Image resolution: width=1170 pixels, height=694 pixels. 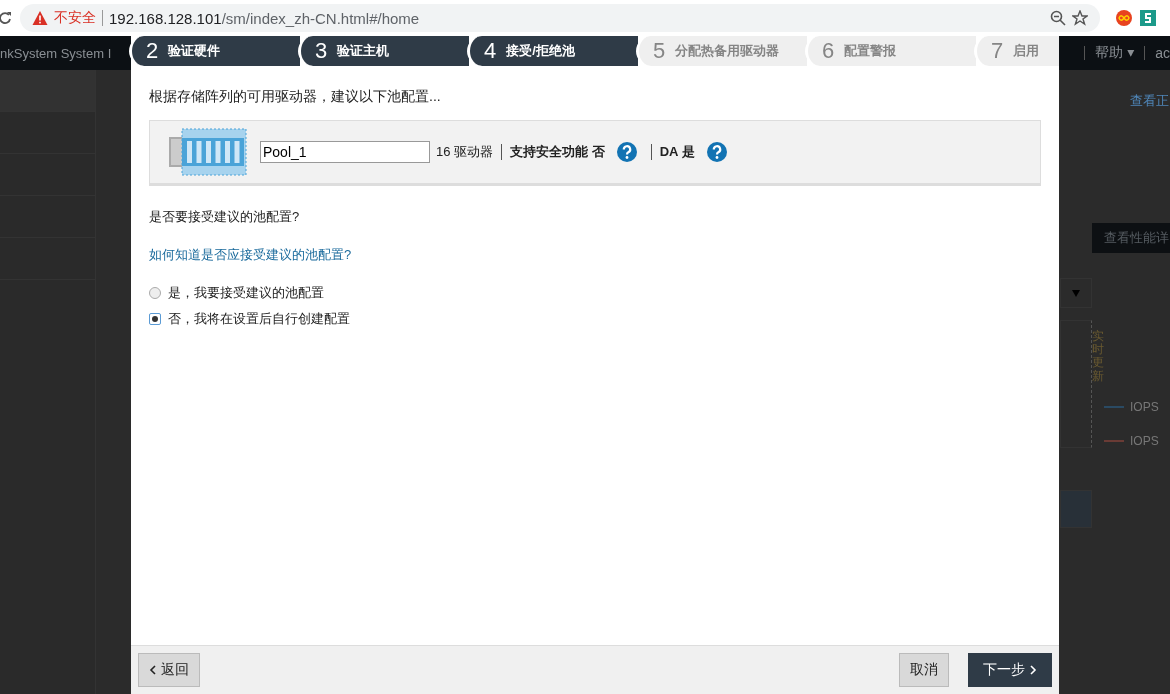 I want to click on chevron-left-icon, so click(x=153, y=670).